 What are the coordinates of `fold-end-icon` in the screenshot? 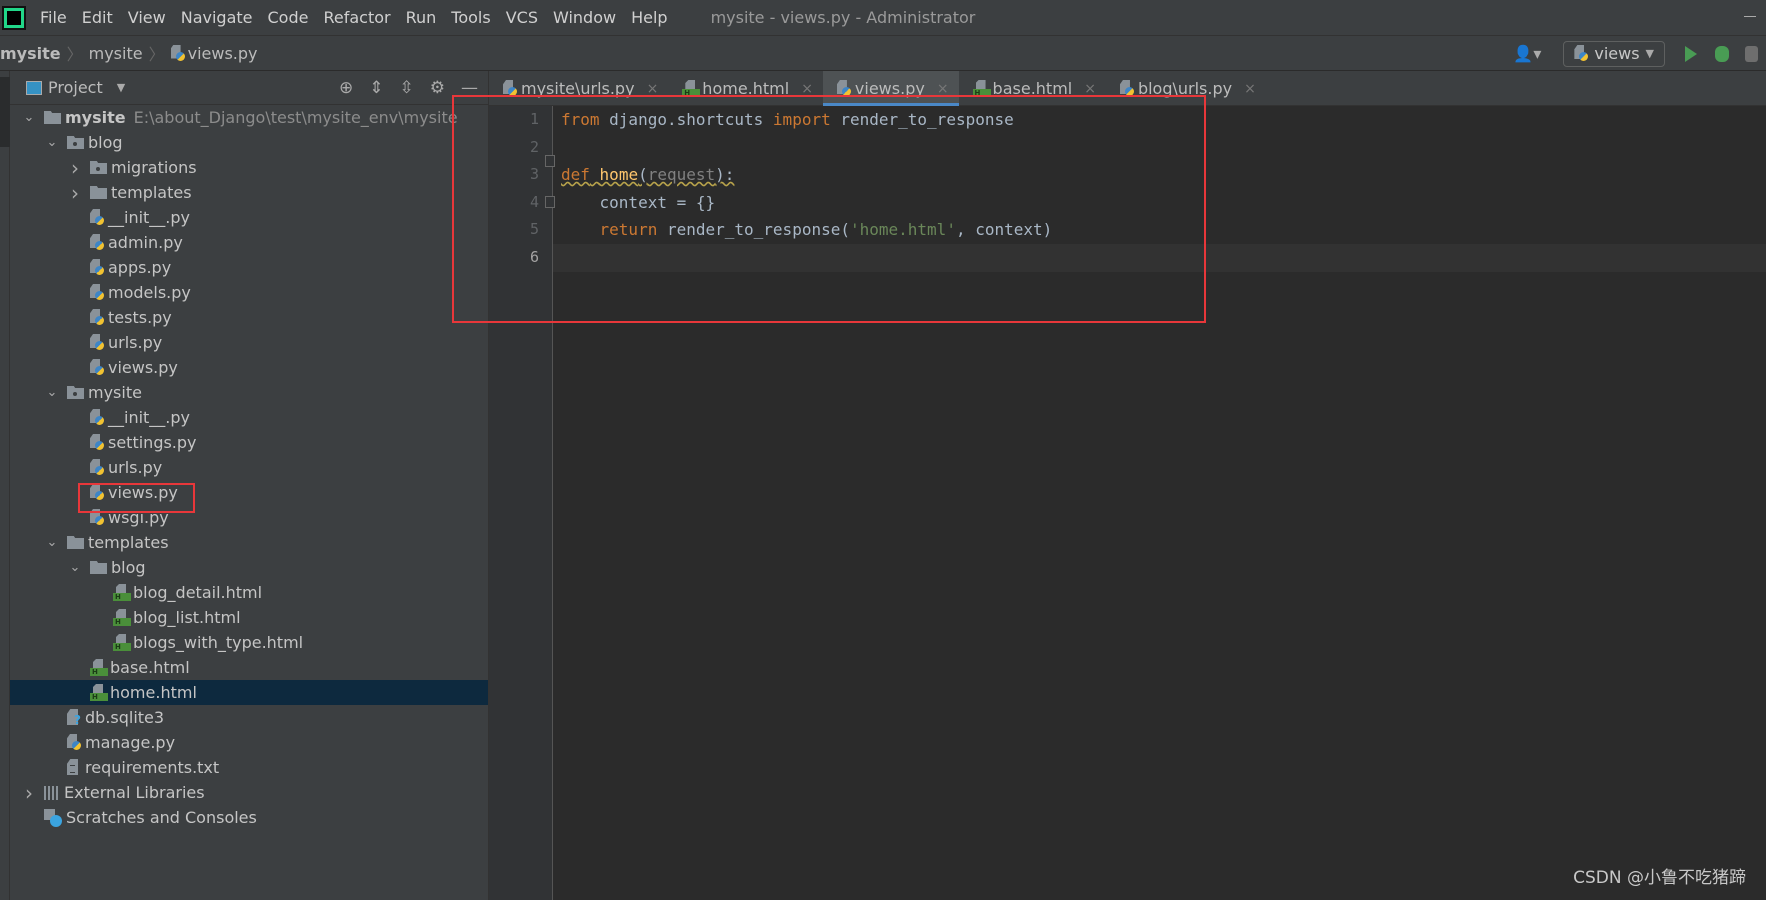 It's located at (550, 202).